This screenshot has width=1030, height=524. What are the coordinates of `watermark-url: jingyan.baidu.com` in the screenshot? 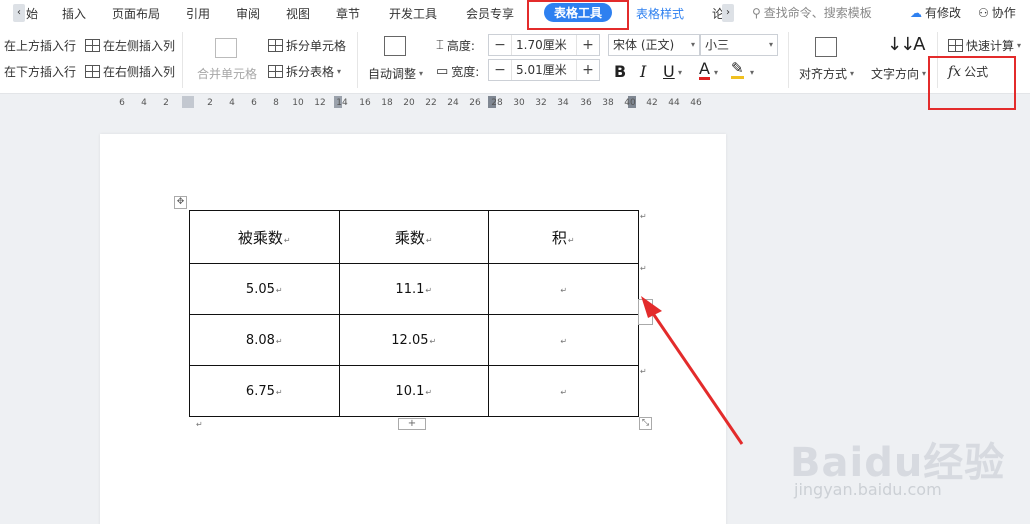 It's located at (868, 489).